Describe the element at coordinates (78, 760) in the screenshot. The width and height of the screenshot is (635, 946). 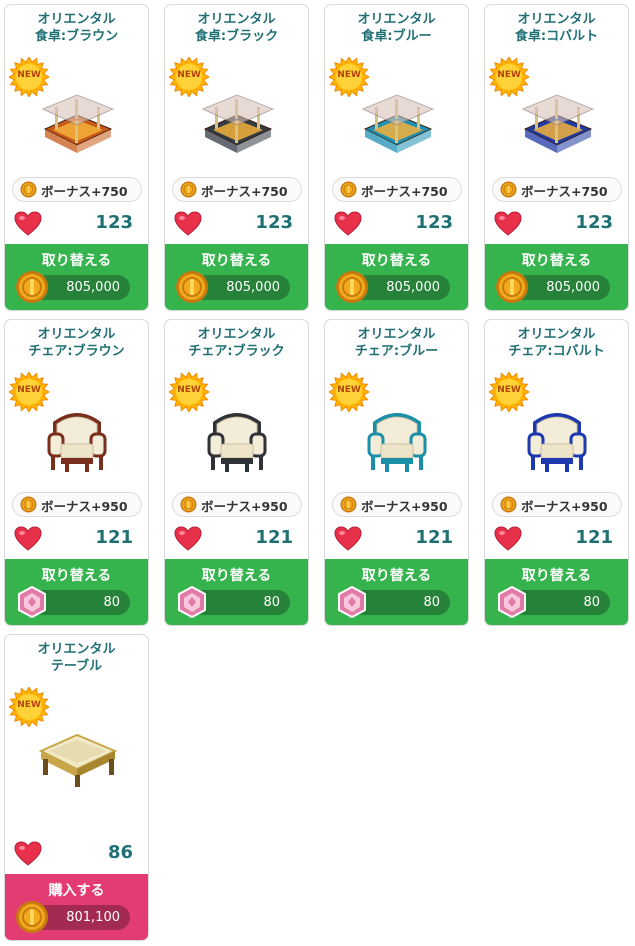
I see `low-table-image` at that location.